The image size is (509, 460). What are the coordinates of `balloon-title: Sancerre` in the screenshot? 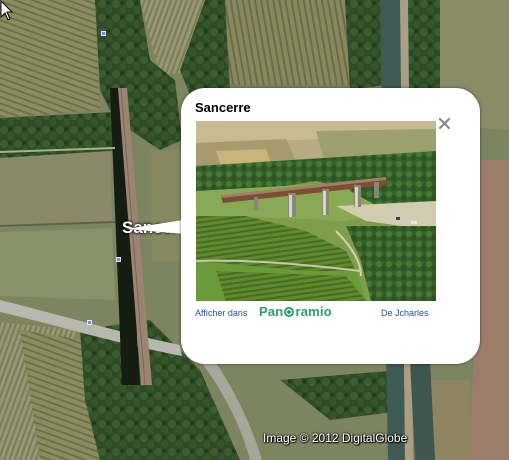 It's located at (223, 107).